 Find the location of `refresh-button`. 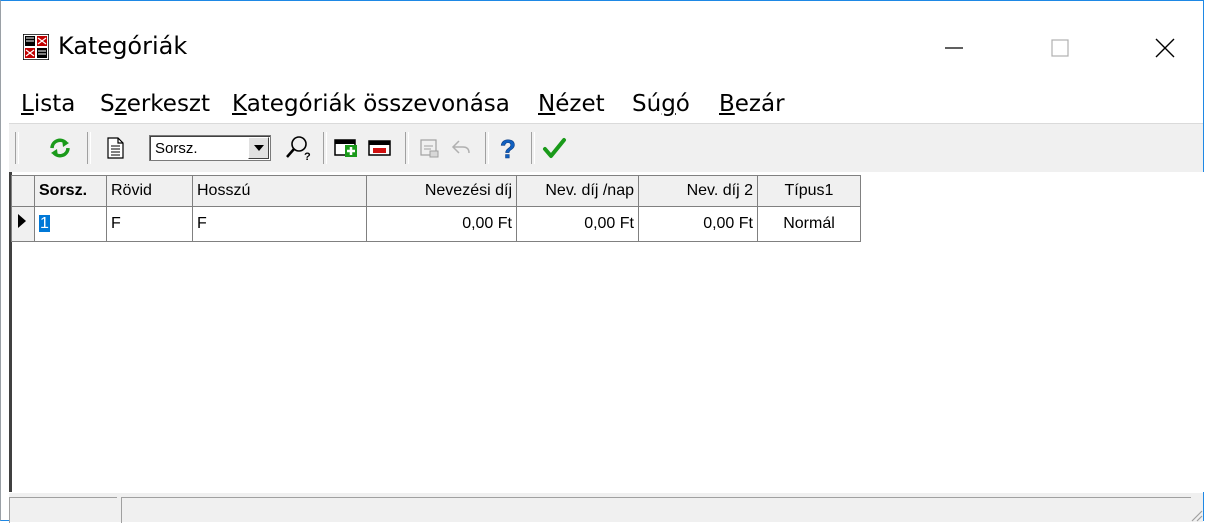

refresh-button is located at coordinates (60, 148).